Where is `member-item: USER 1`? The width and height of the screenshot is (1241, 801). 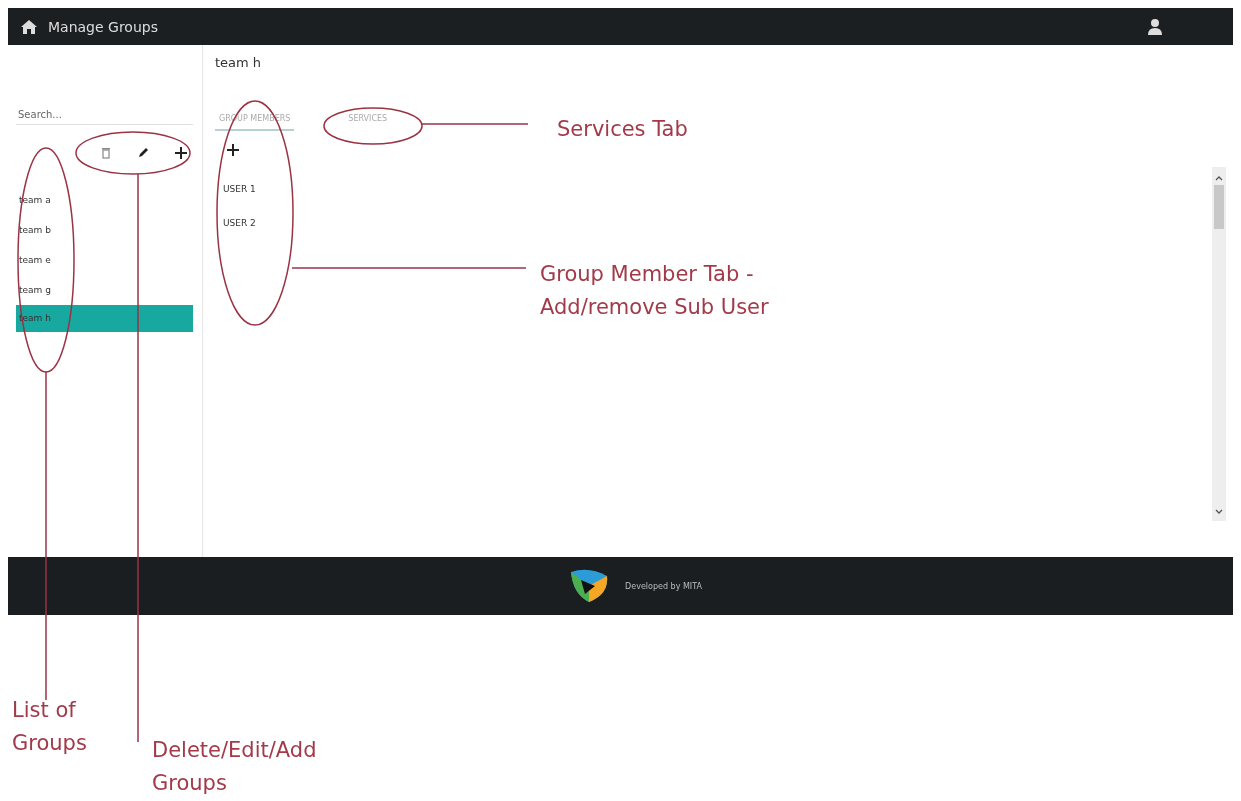 member-item: USER 1 is located at coordinates (240, 189).